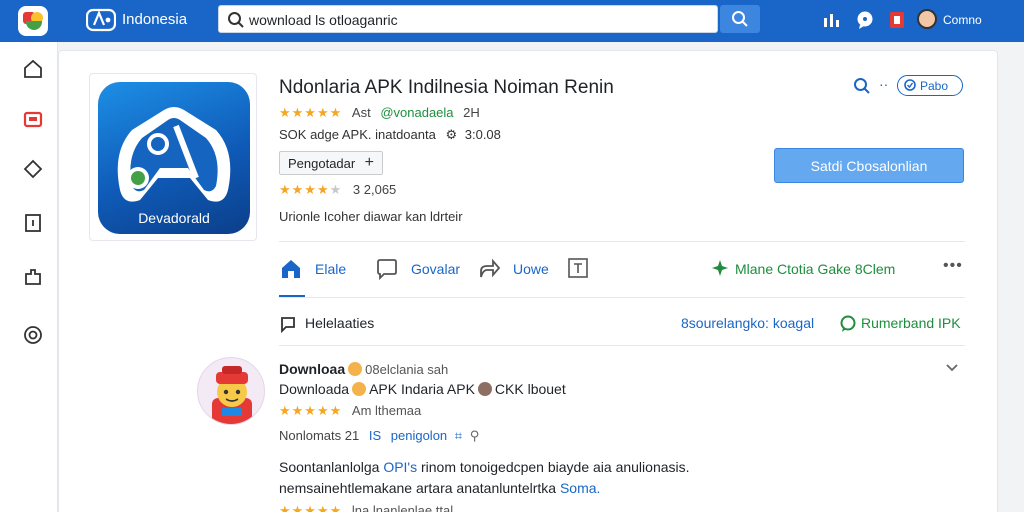 The width and height of the screenshot is (1024, 512). I want to click on rating-row: ★★★★★ Ast @vonadaela 2H, so click(379, 113).